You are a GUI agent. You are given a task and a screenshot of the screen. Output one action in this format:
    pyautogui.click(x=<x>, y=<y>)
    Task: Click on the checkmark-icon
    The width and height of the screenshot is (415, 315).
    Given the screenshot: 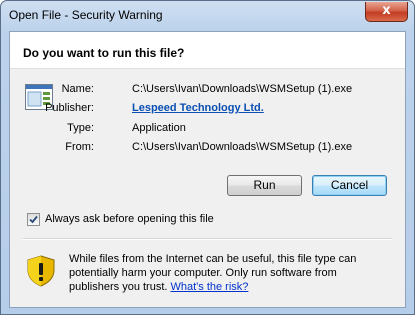 What is the action you would take?
    pyautogui.click(x=33, y=219)
    